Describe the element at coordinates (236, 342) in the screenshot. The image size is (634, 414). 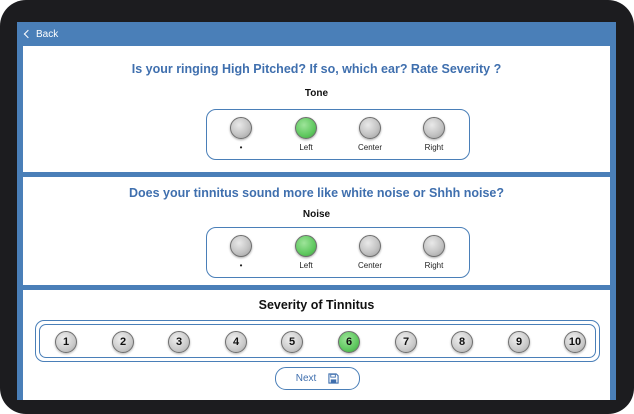
I see `severity-option-4: 4` at that location.